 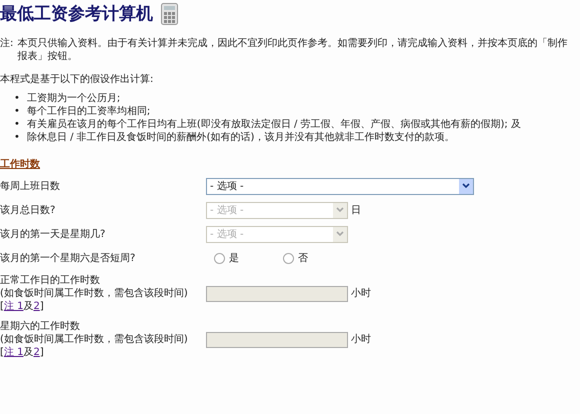 What do you see at coordinates (169, 14) in the screenshot?
I see `calculator-icon` at bounding box center [169, 14].